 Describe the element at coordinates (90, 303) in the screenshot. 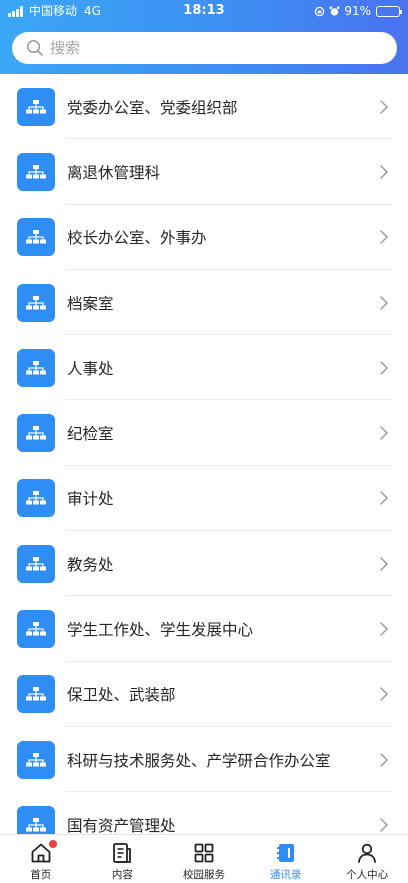

I see `department-name: 档案室` at that location.